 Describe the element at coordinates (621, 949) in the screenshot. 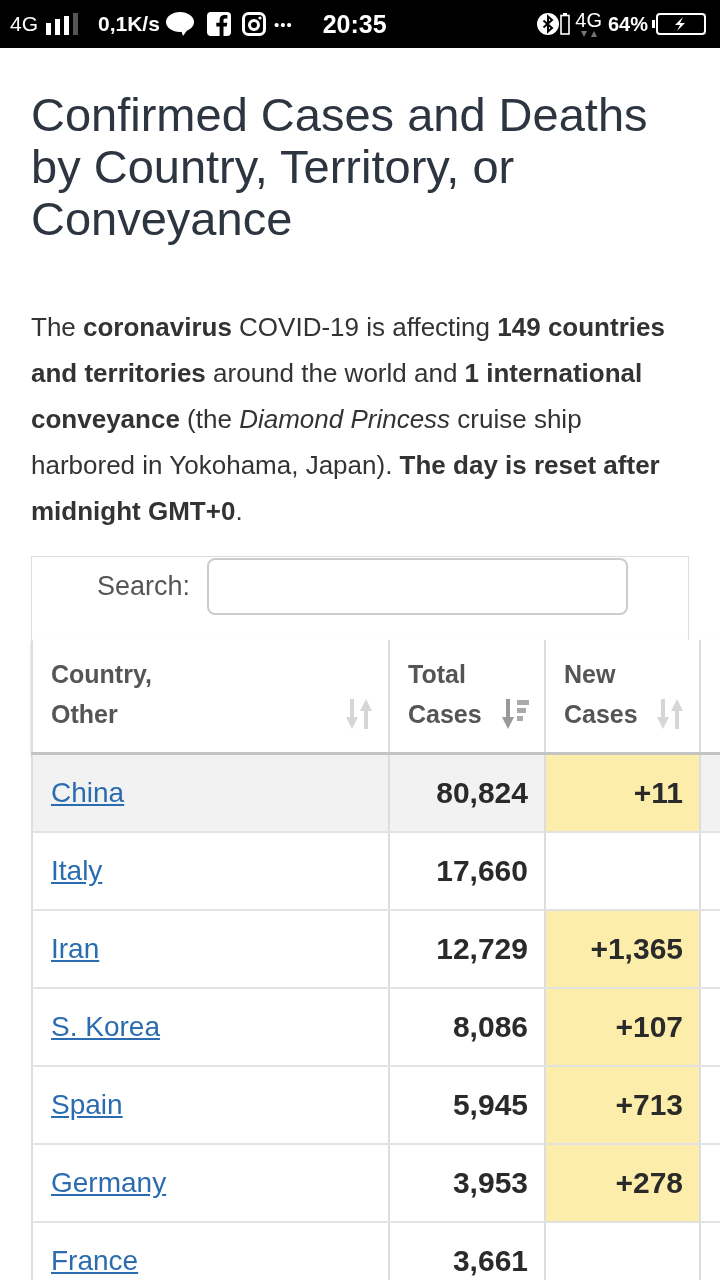

I see `new-cases-cell: +1,365` at that location.